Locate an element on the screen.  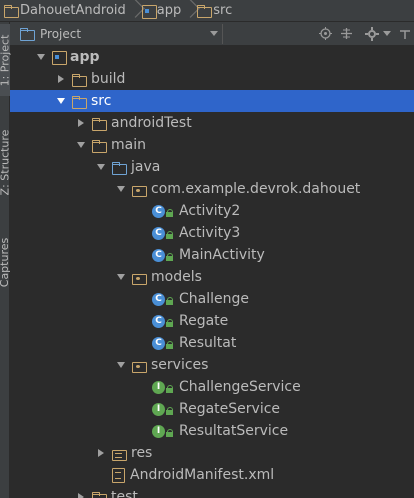
tree-label: Regate is located at coordinates (204, 321).